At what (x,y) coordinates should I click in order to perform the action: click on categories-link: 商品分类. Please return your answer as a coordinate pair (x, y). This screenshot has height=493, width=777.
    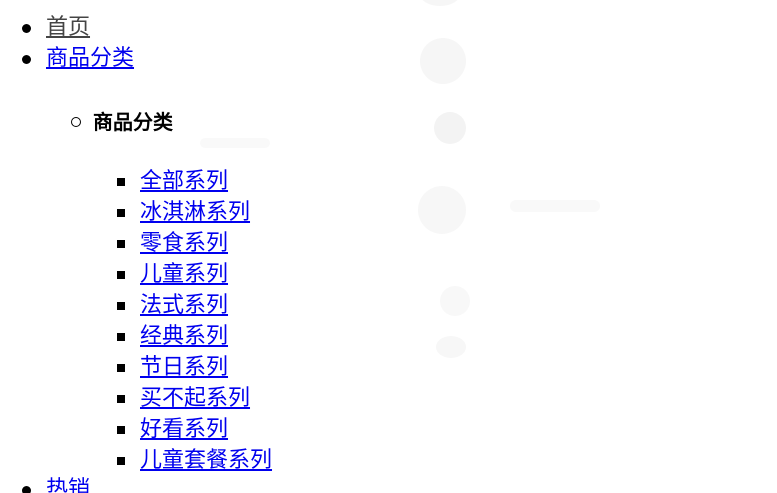
    Looking at the image, I should click on (90, 58).